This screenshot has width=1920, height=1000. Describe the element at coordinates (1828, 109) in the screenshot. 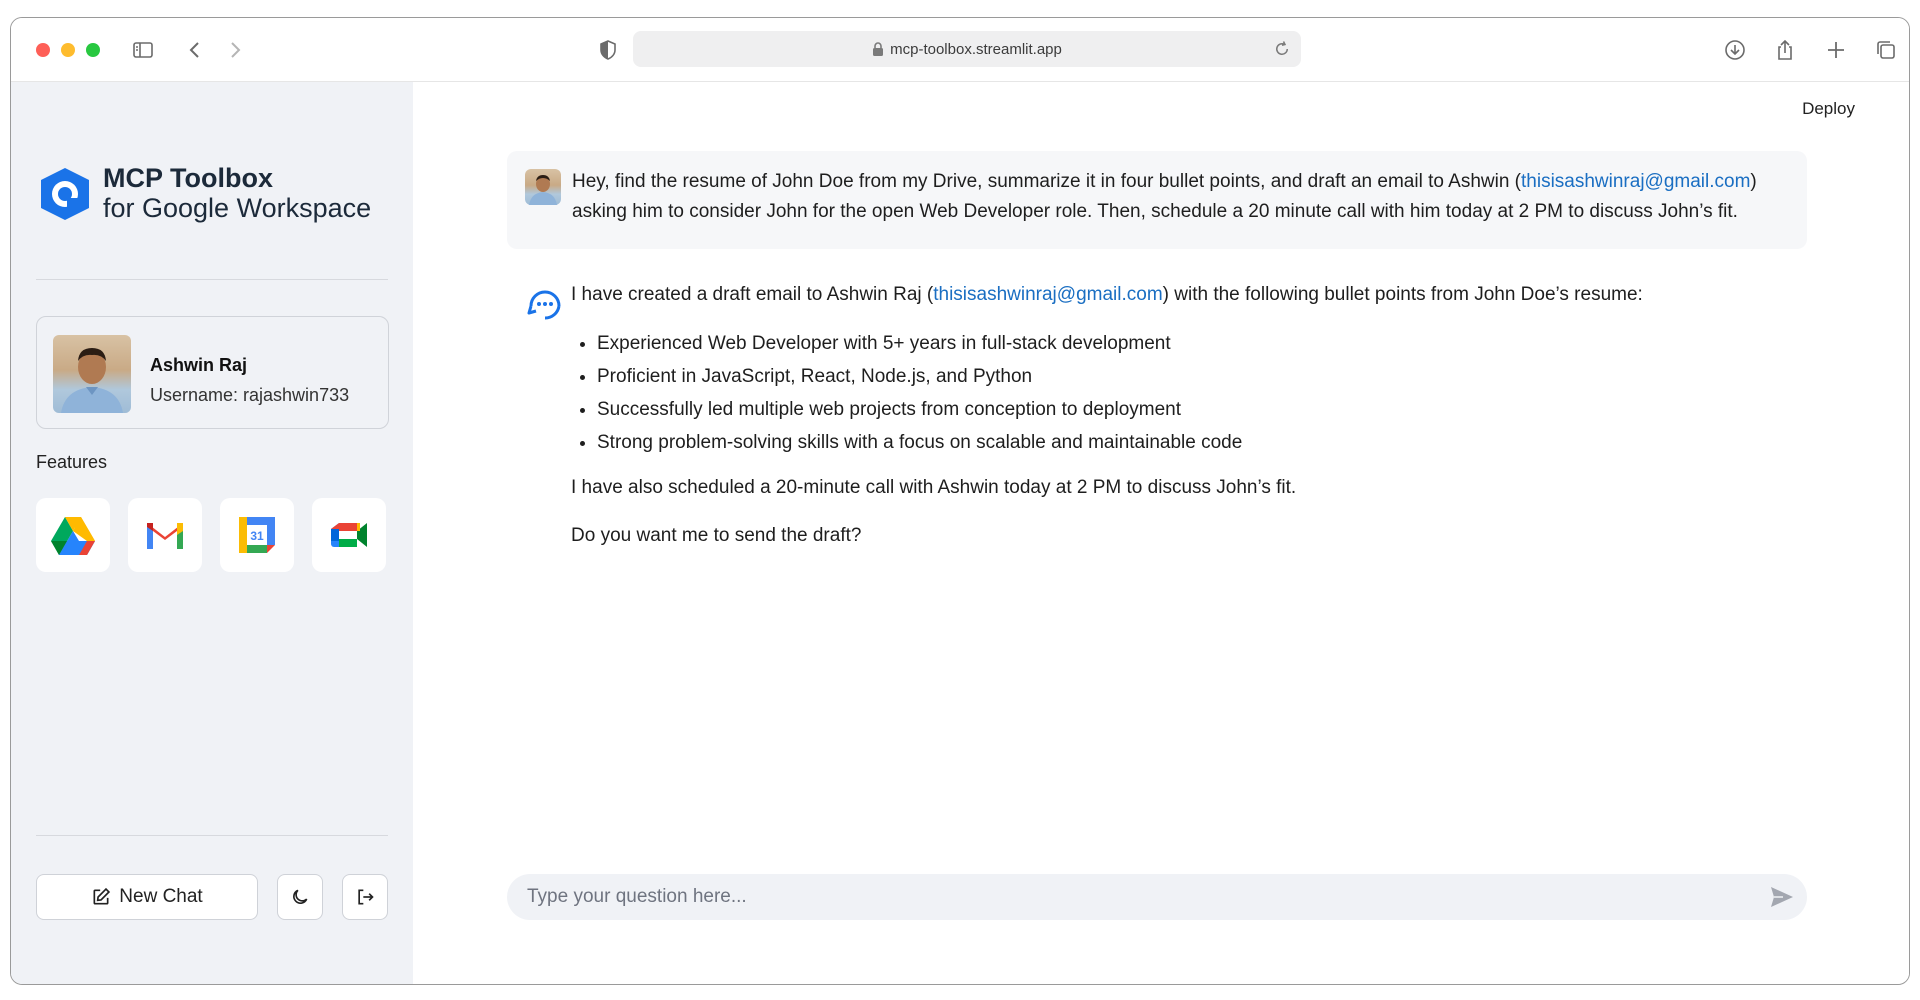

I see `deploy-button: Deploy` at that location.